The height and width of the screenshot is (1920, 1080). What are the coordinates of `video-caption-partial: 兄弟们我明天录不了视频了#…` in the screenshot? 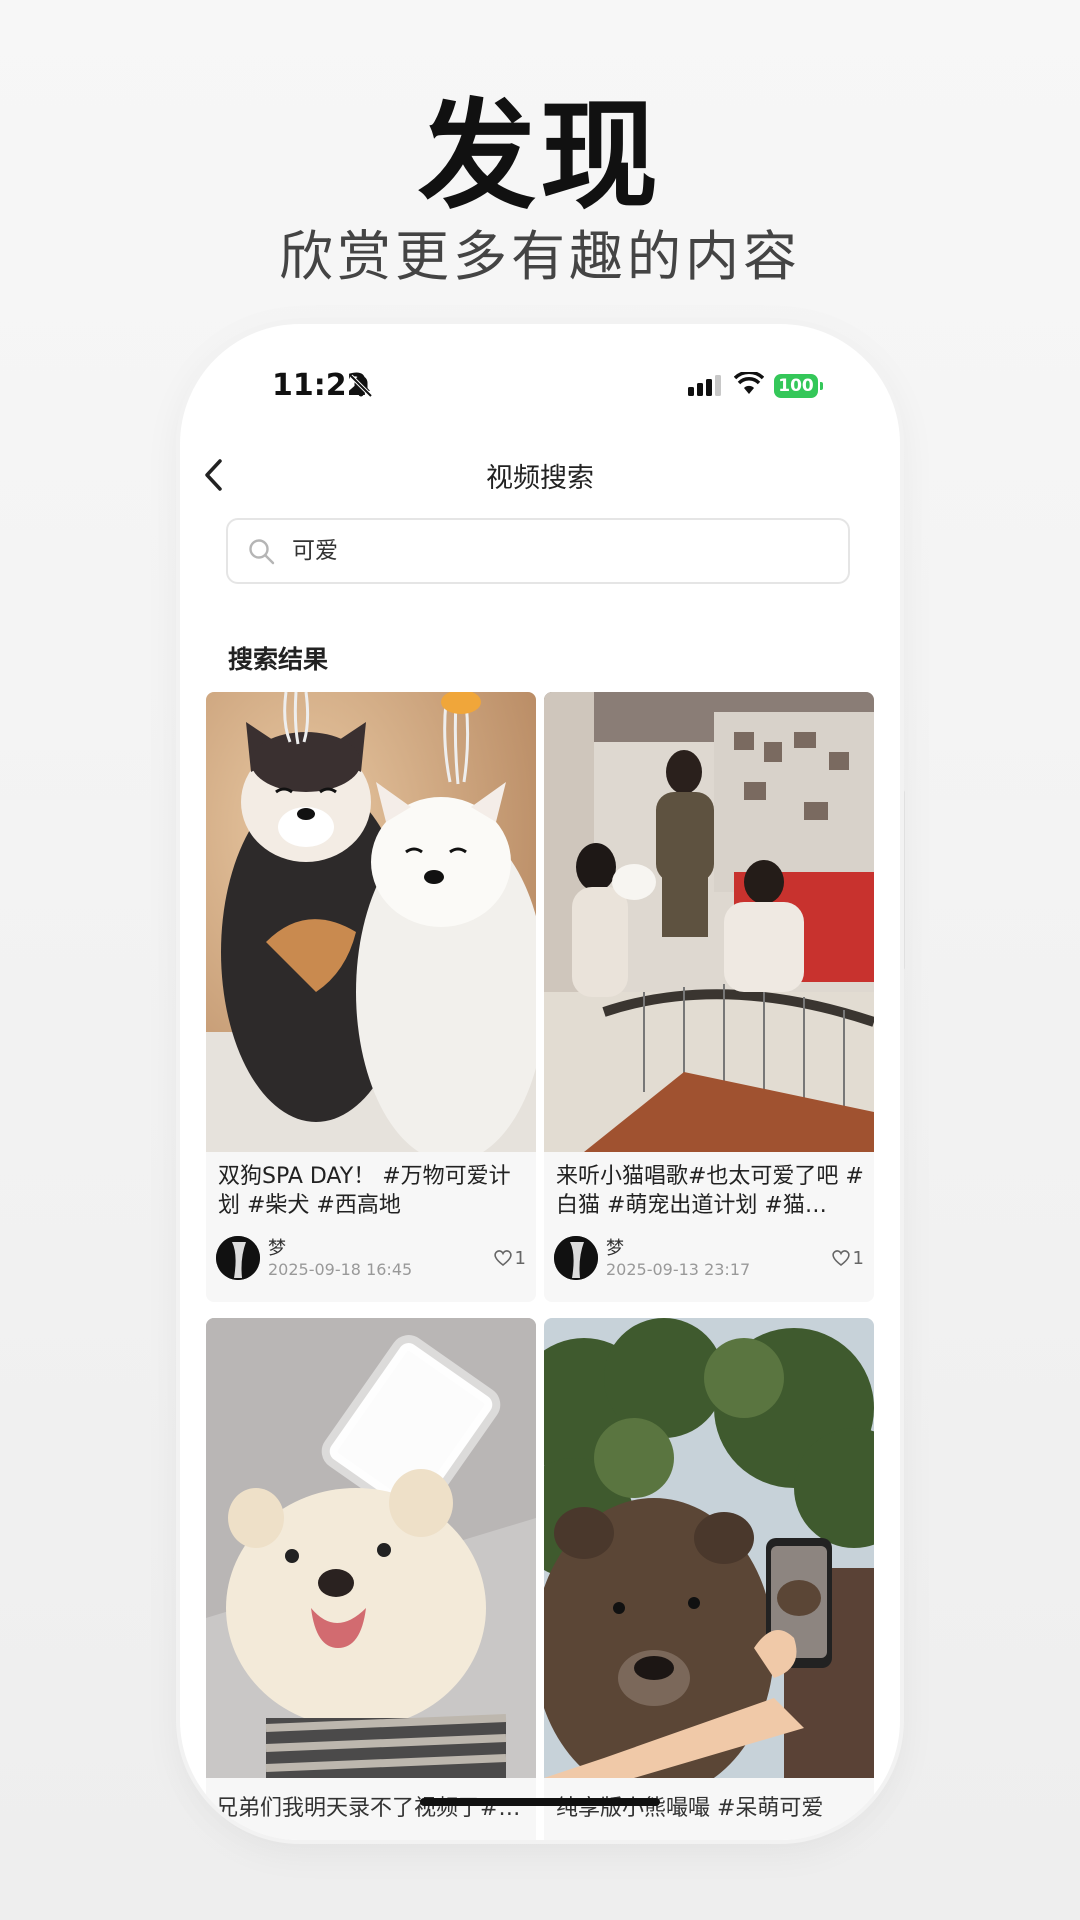 It's located at (381, 1806).